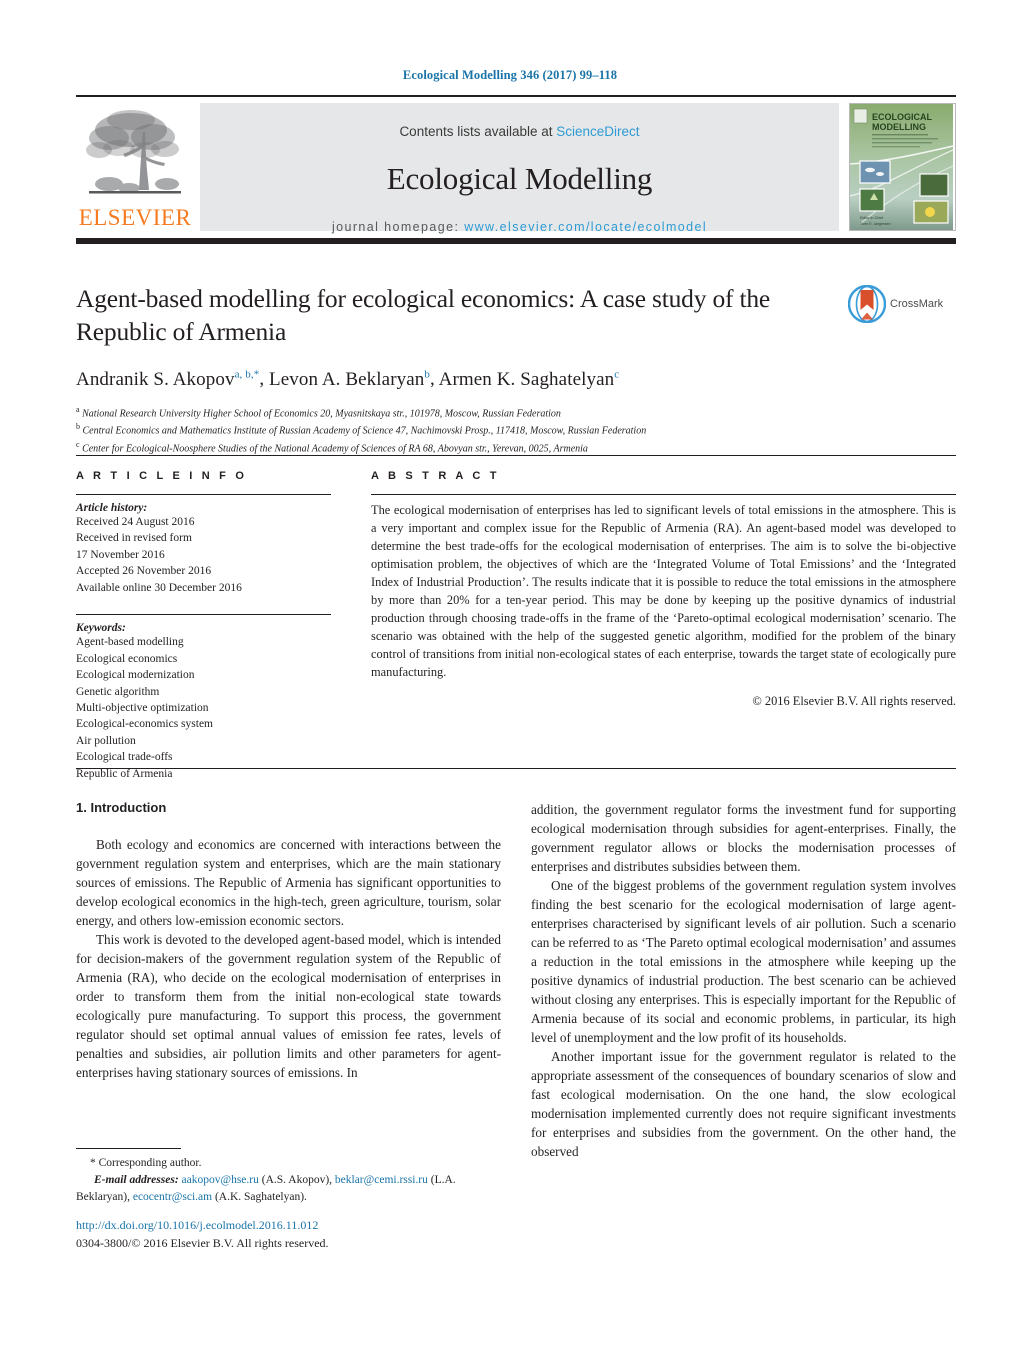  Describe the element at coordinates (867, 304) in the screenshot. I see `crossmark-icon` at that location.